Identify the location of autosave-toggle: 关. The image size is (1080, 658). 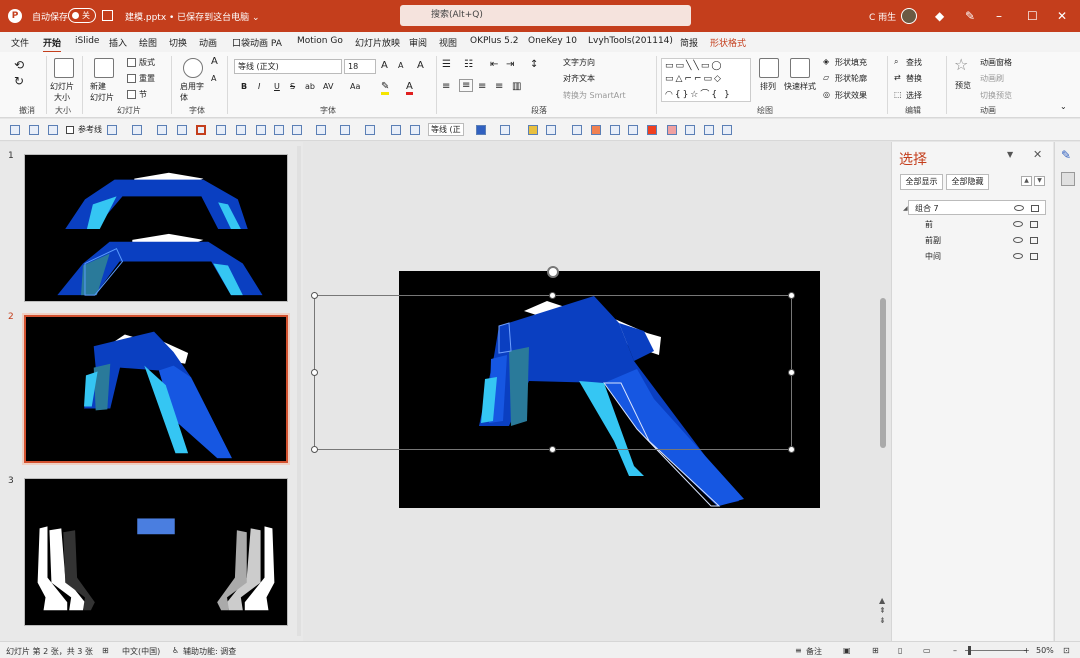
(82, 15).